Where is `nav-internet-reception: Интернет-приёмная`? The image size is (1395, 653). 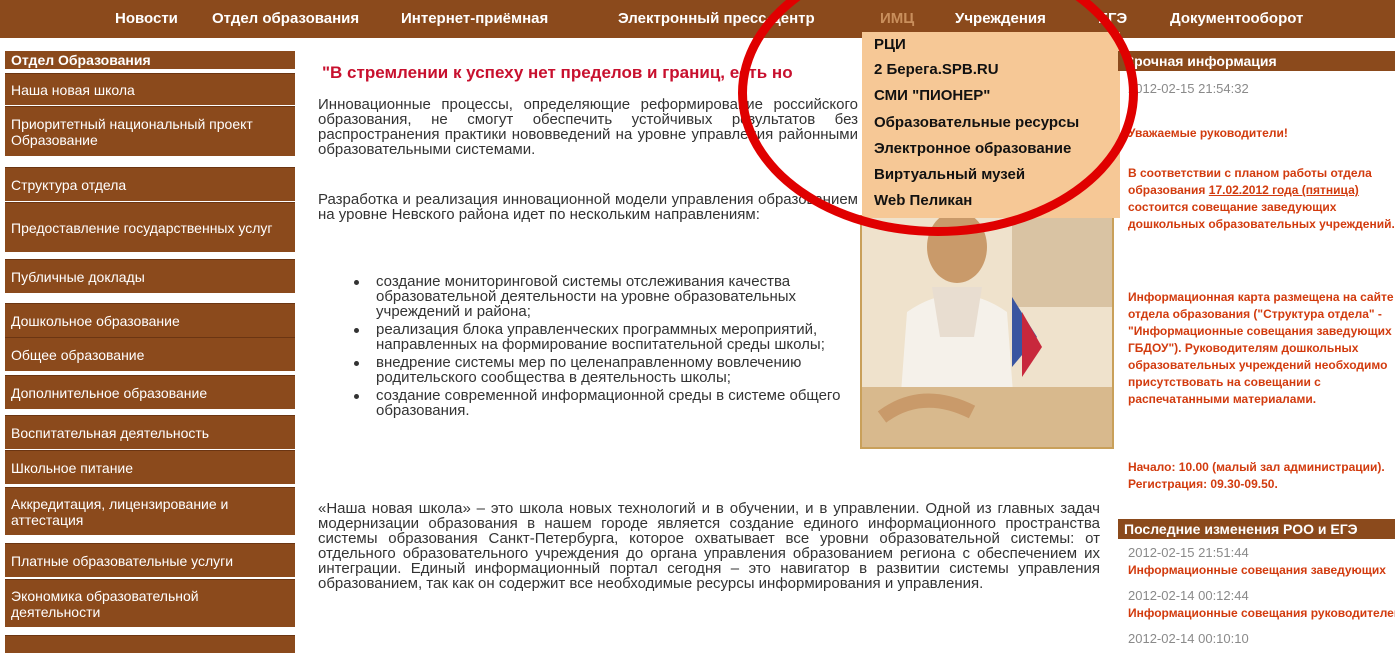 nav-internet-reception: Интернет-приёмная is located at coordinates (474, 19).